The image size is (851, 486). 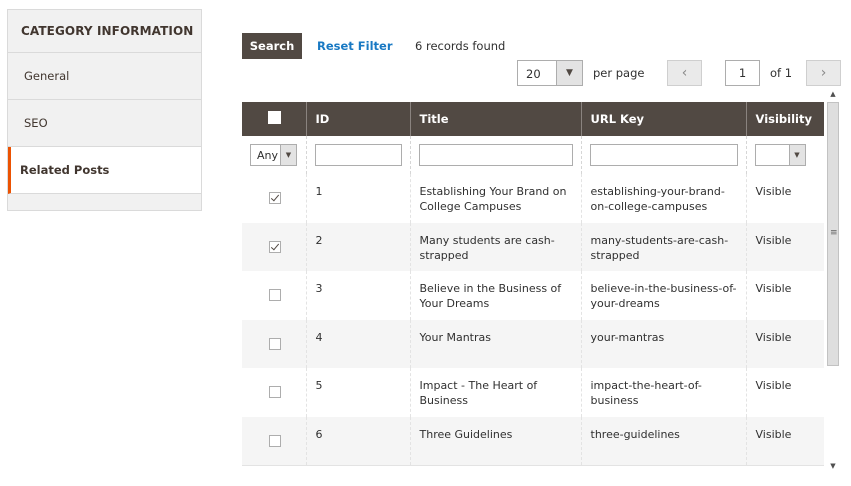 What do you see at coordinates (833, 94) in the screenshot?
I see `scroll-up-arrow-icon: ▲` at bounding box center [833, 94].